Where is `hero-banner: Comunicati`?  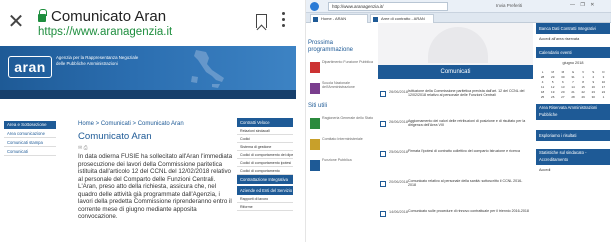
hero-banner: Comunicati is located at coordinates (455, 51).